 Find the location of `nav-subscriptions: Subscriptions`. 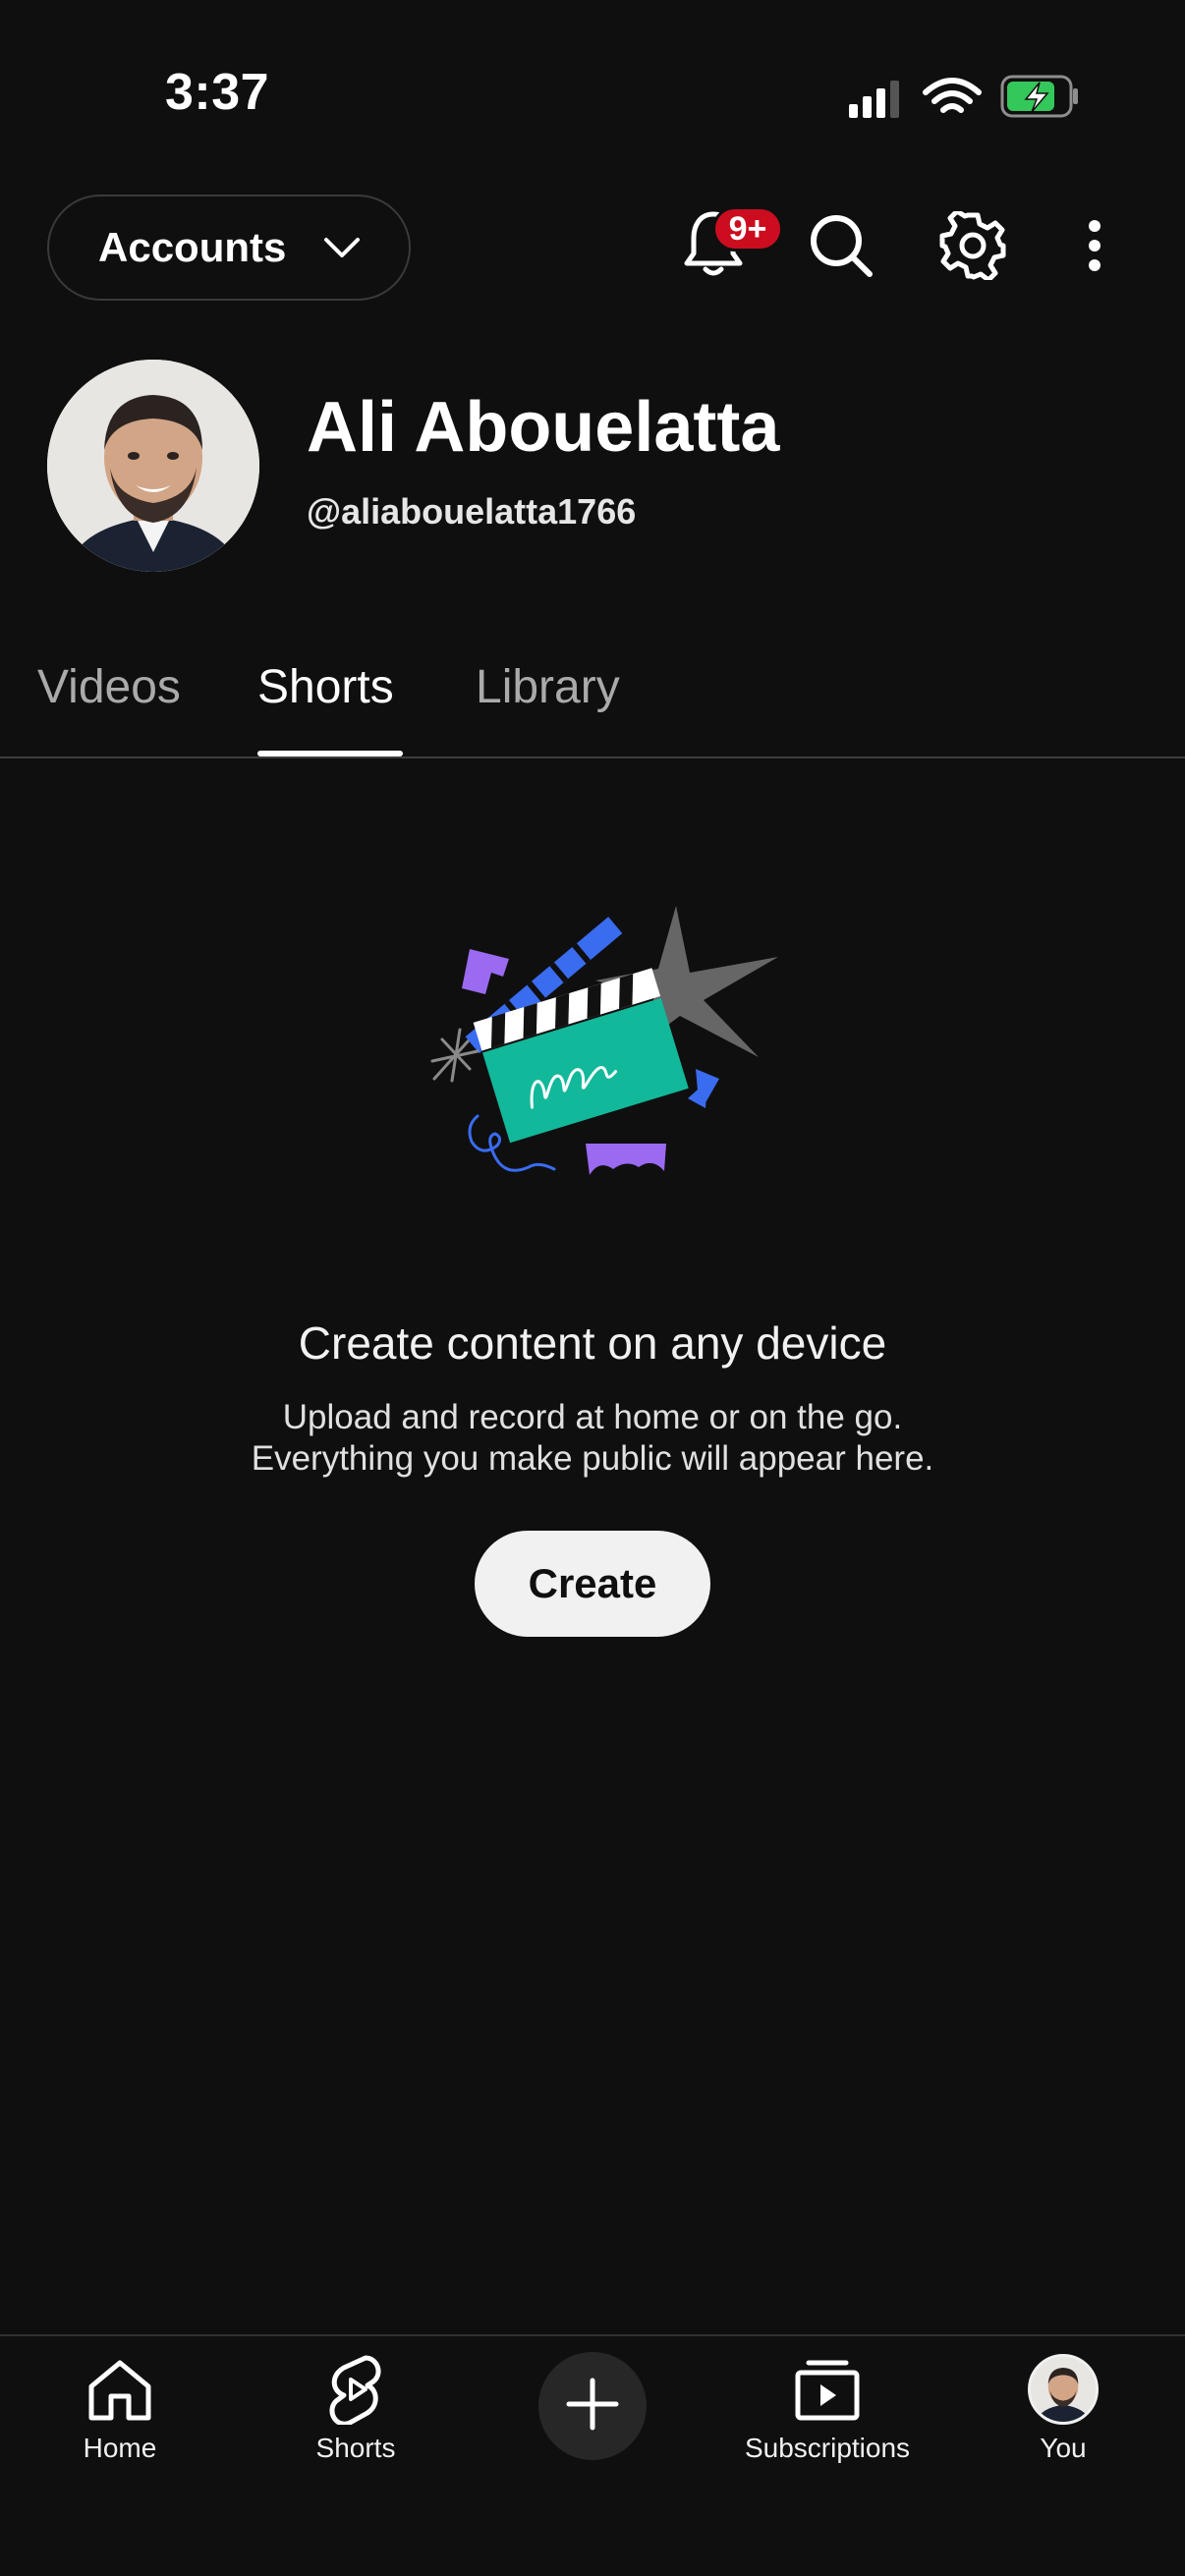

nav-subscriptions: Subscriptions is located at coordinates (827, 2419).